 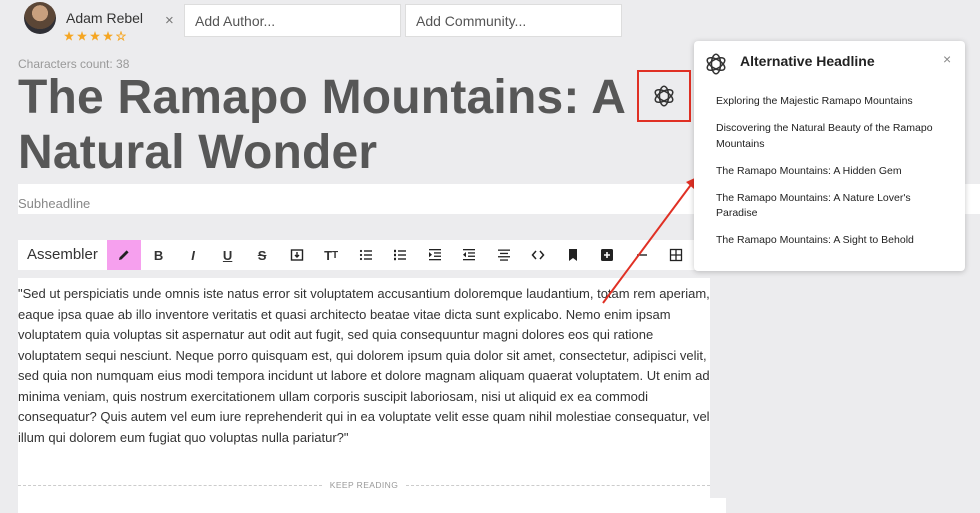 I want to click on assembler-label: Assembler, so click(x=62, y=255).